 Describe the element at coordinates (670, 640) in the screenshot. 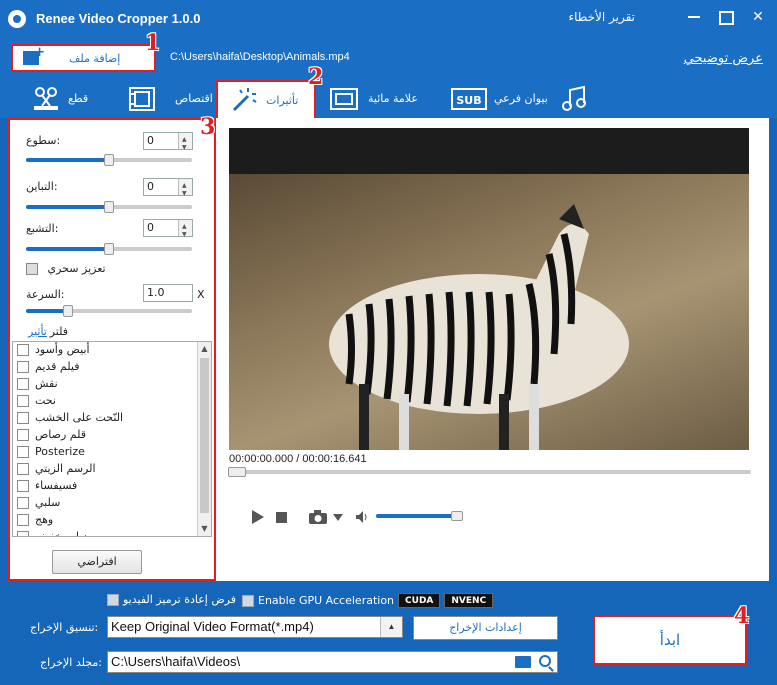

I see `start-button: ابدأ` at that location.